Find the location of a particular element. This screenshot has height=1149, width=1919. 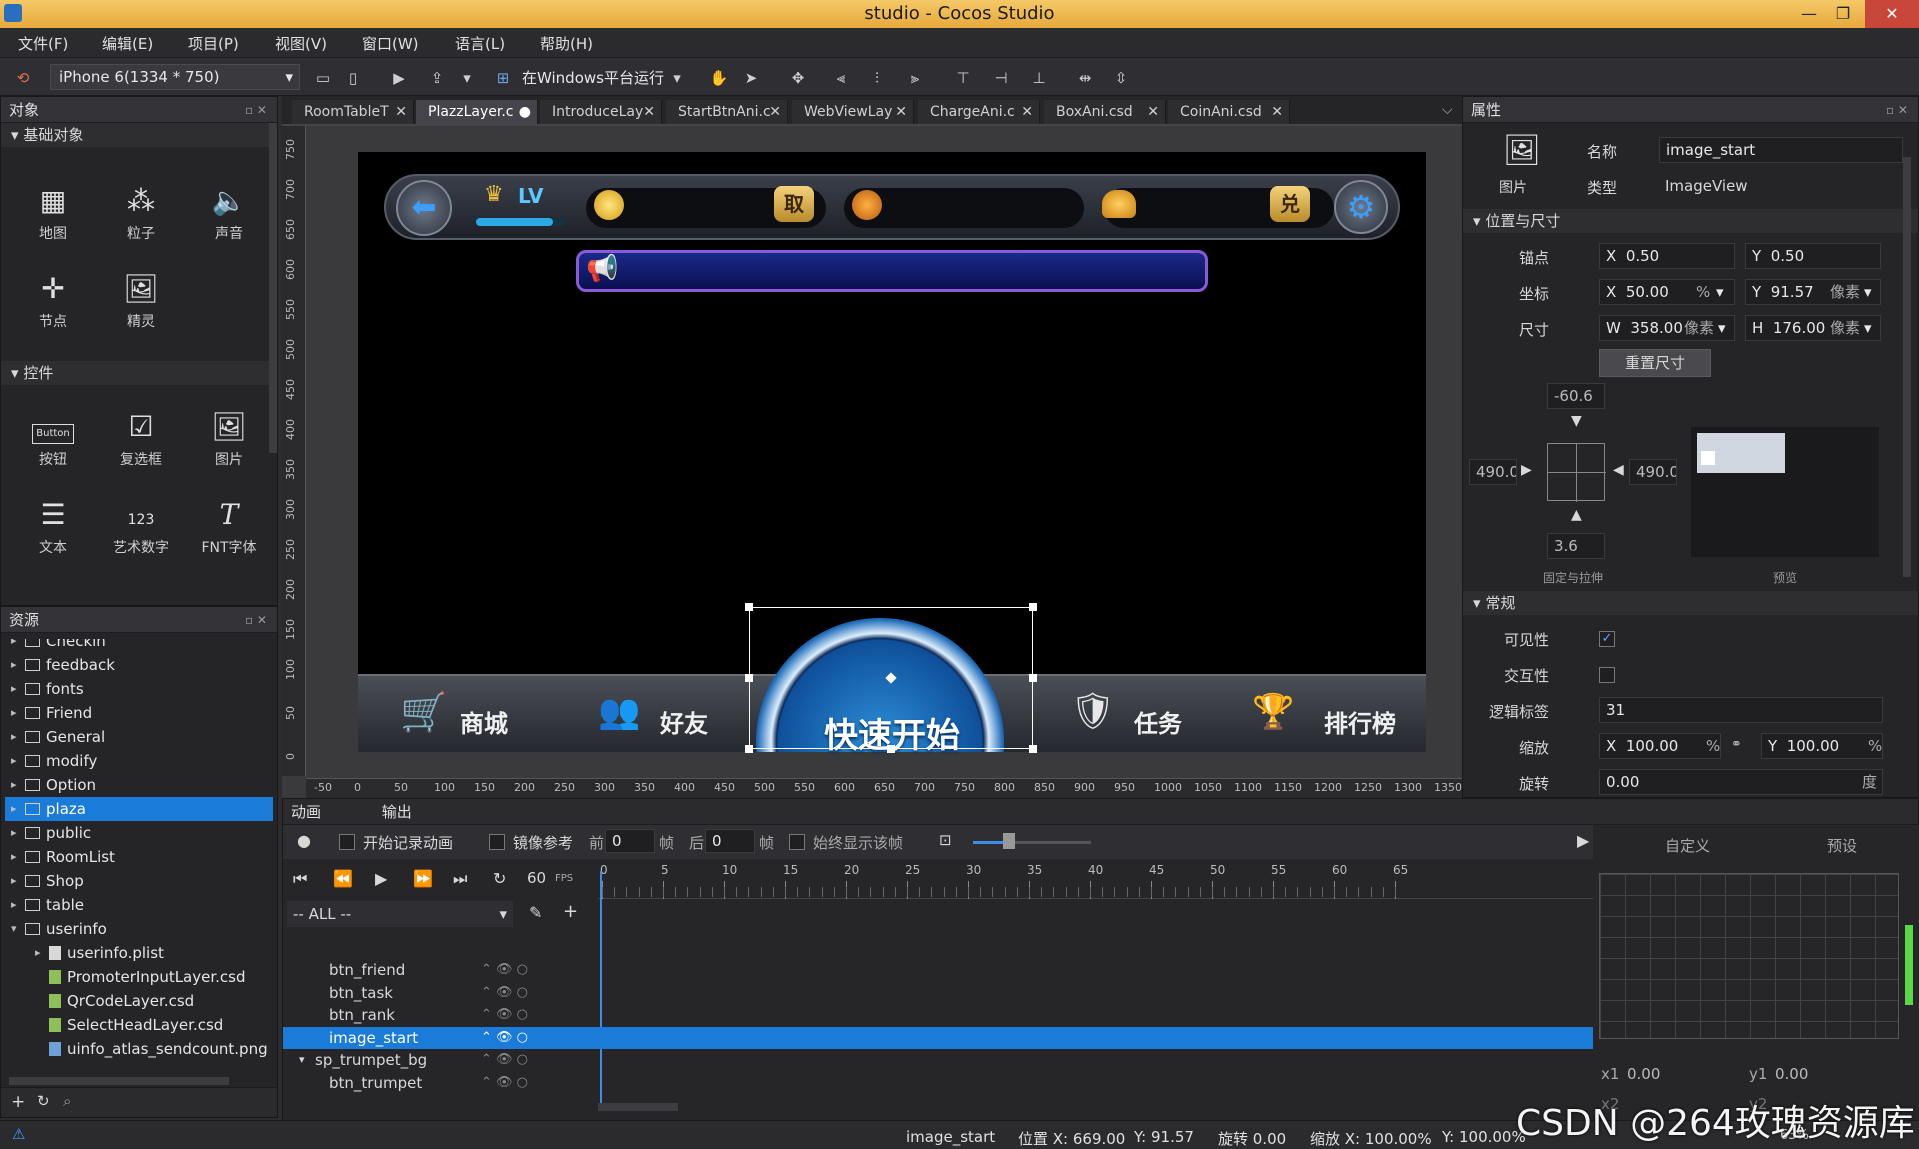

chevron-down-icon: ▾ is located at coordinates (14, 929).